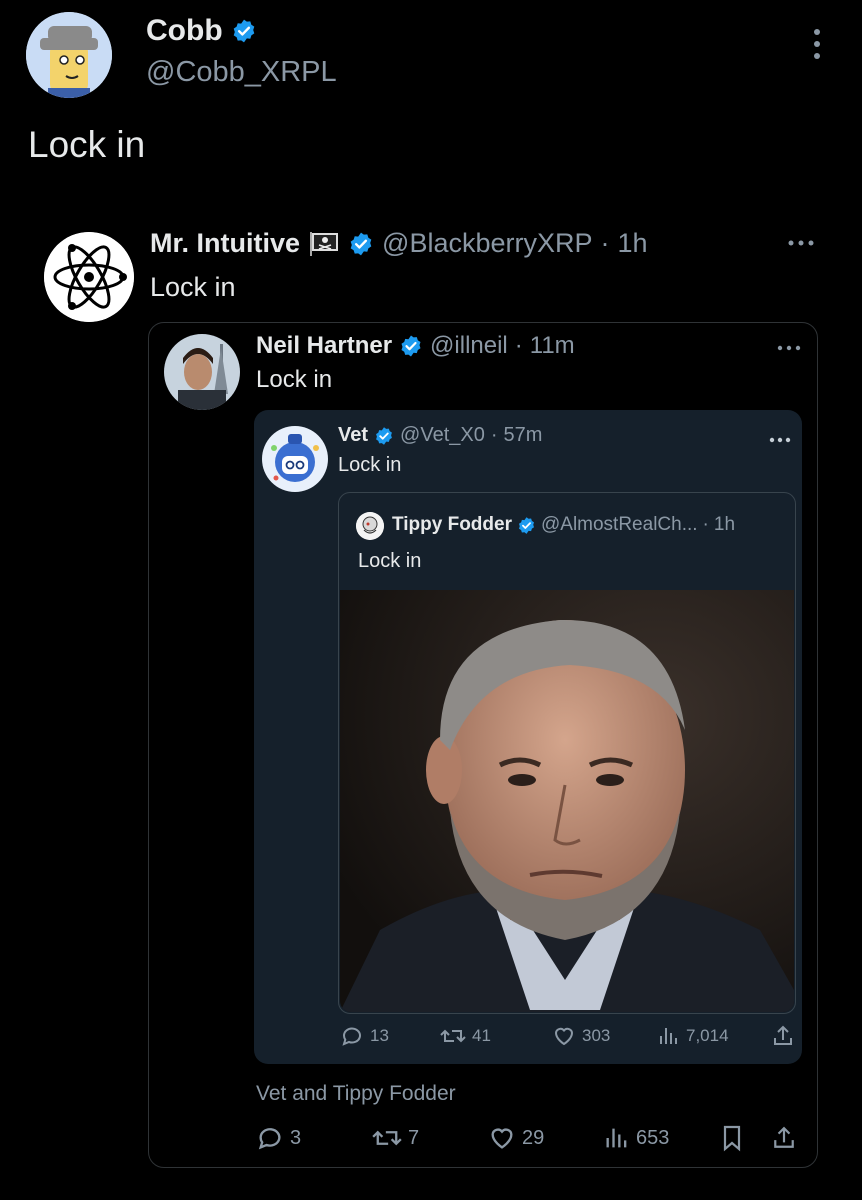 This screenshot has height=1200, width=862. I want to click on quote4-name: Tippy Fodder, so click(452, 525).